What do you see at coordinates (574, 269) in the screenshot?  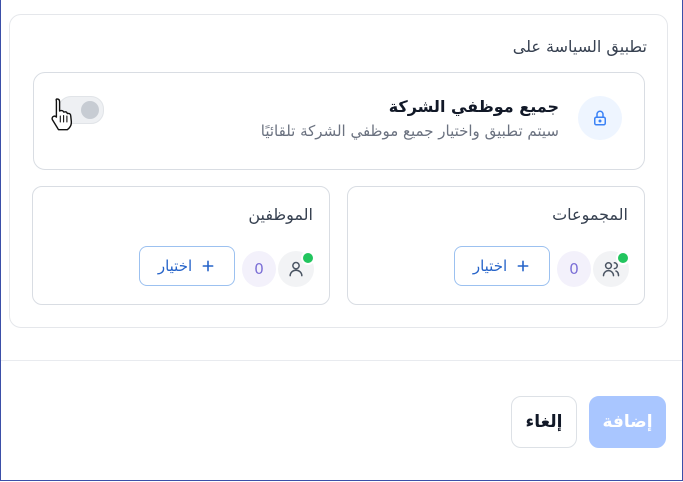 I see `groups-count-badge: 0` at bounding box center [574, 269].